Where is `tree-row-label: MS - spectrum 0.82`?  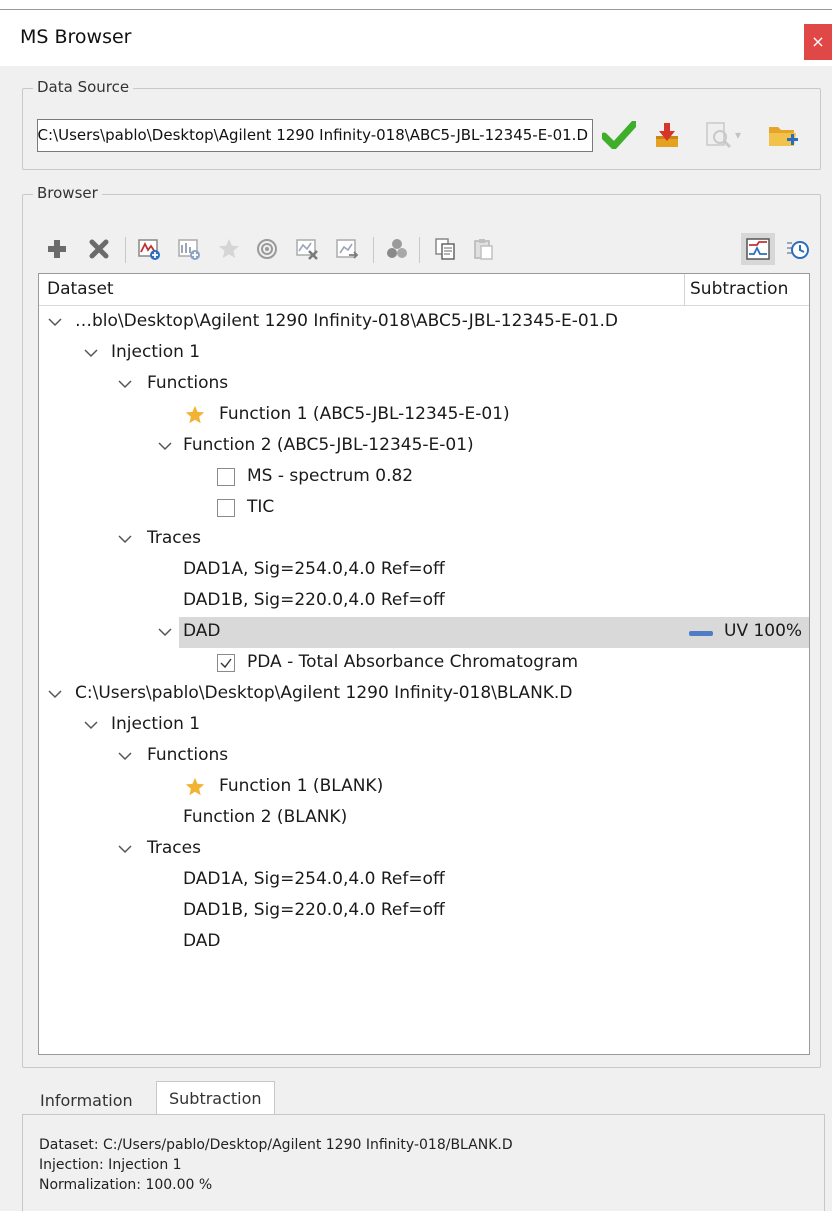
tree-row-label: MS - spectrum 0.82 is located at coordinates (330, 476).